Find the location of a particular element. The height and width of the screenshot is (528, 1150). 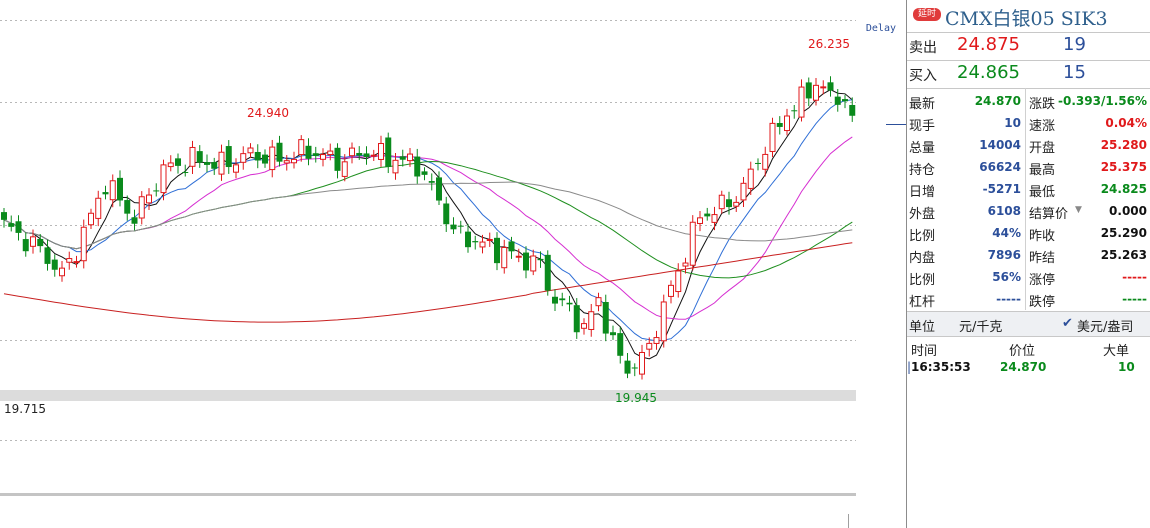

trade-row: | 16:35:53 24.870 10 is located at coordinates (1028, 367).